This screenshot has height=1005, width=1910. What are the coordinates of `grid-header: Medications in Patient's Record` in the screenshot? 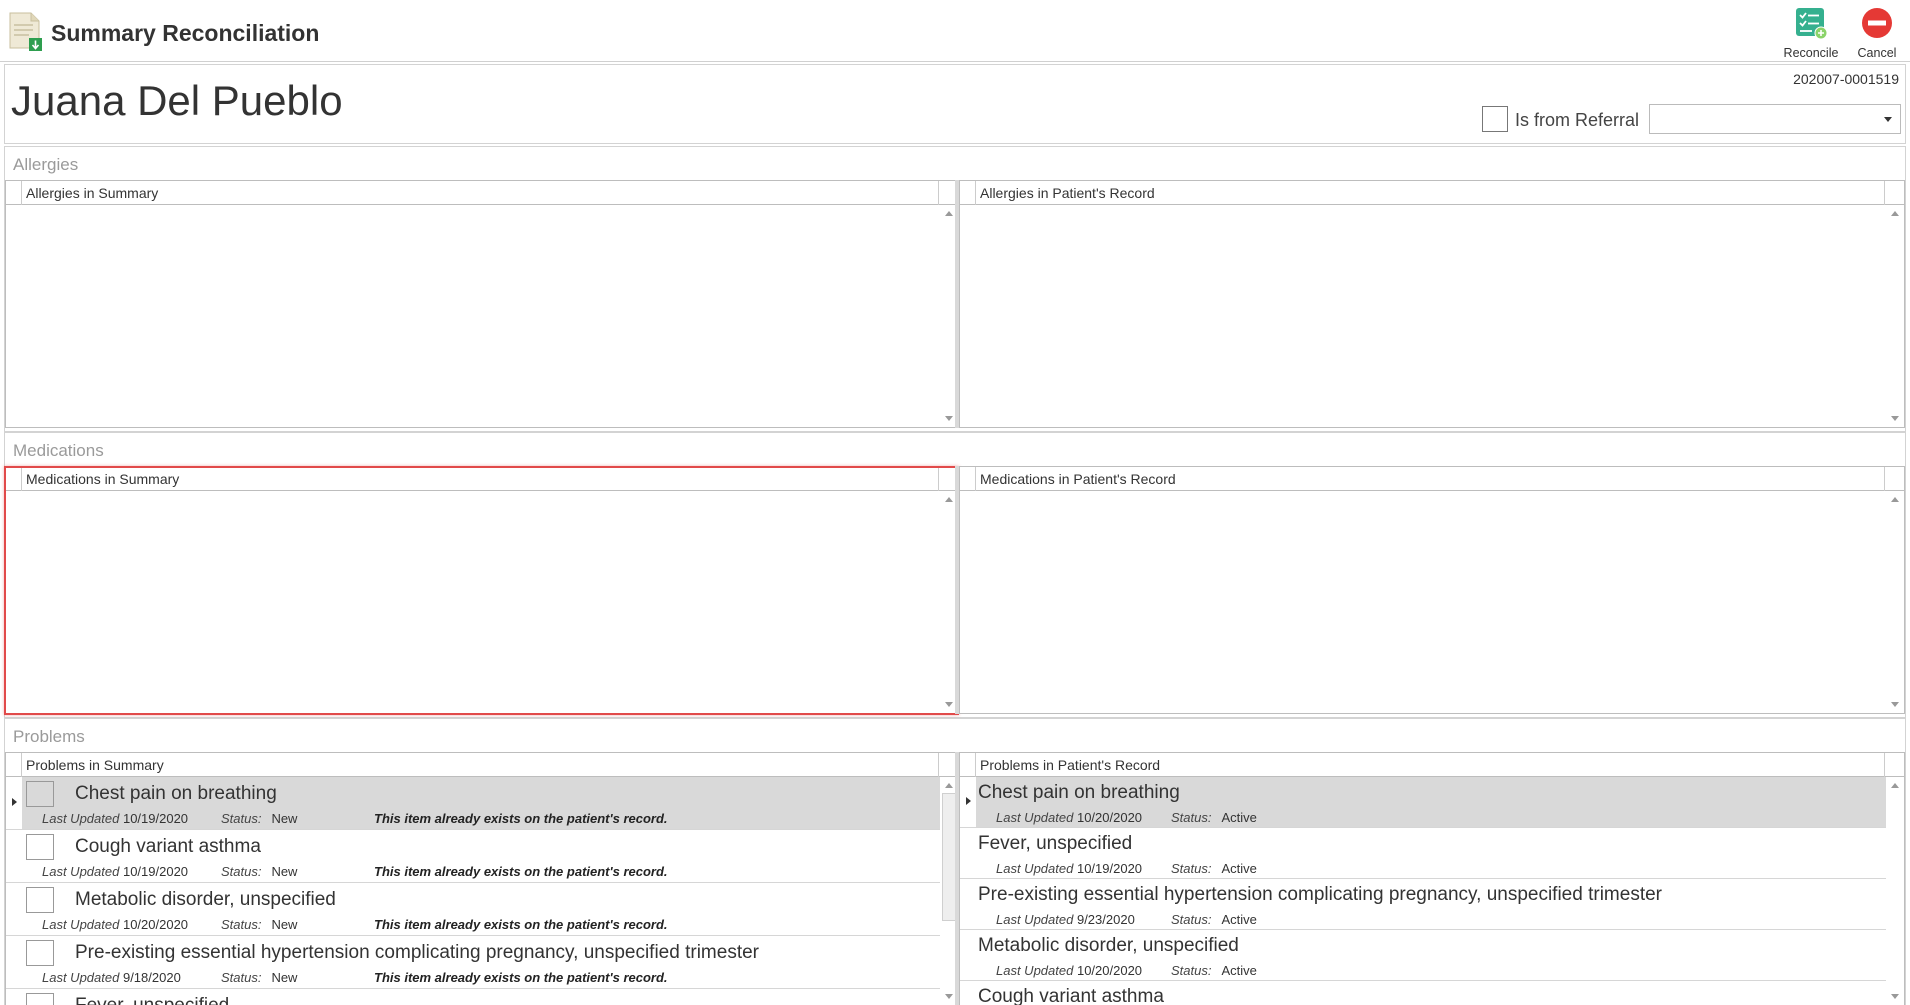 It's located at (1432, 479).